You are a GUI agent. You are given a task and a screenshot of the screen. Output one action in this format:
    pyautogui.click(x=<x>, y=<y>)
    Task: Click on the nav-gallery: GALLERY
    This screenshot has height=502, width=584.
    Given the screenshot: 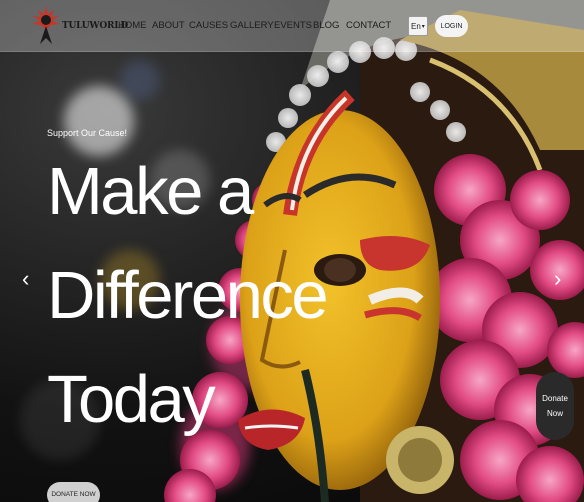 What is the action you would take?
    pyautogui.click(x=252, y=25)
    